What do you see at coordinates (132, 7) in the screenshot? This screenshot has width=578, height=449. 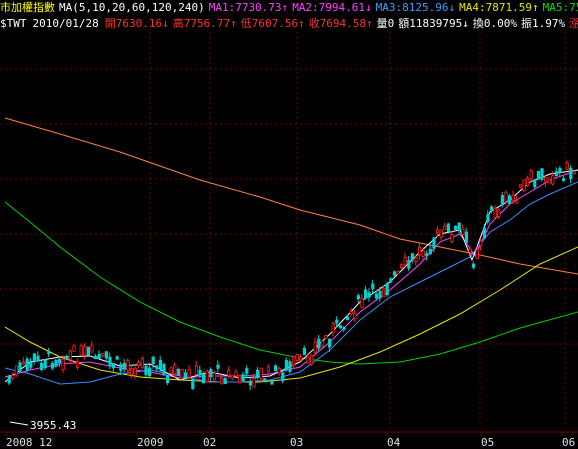 I see `ma-config: MA(5,10,20,60,120,240)` at bounding box center [132, 7].